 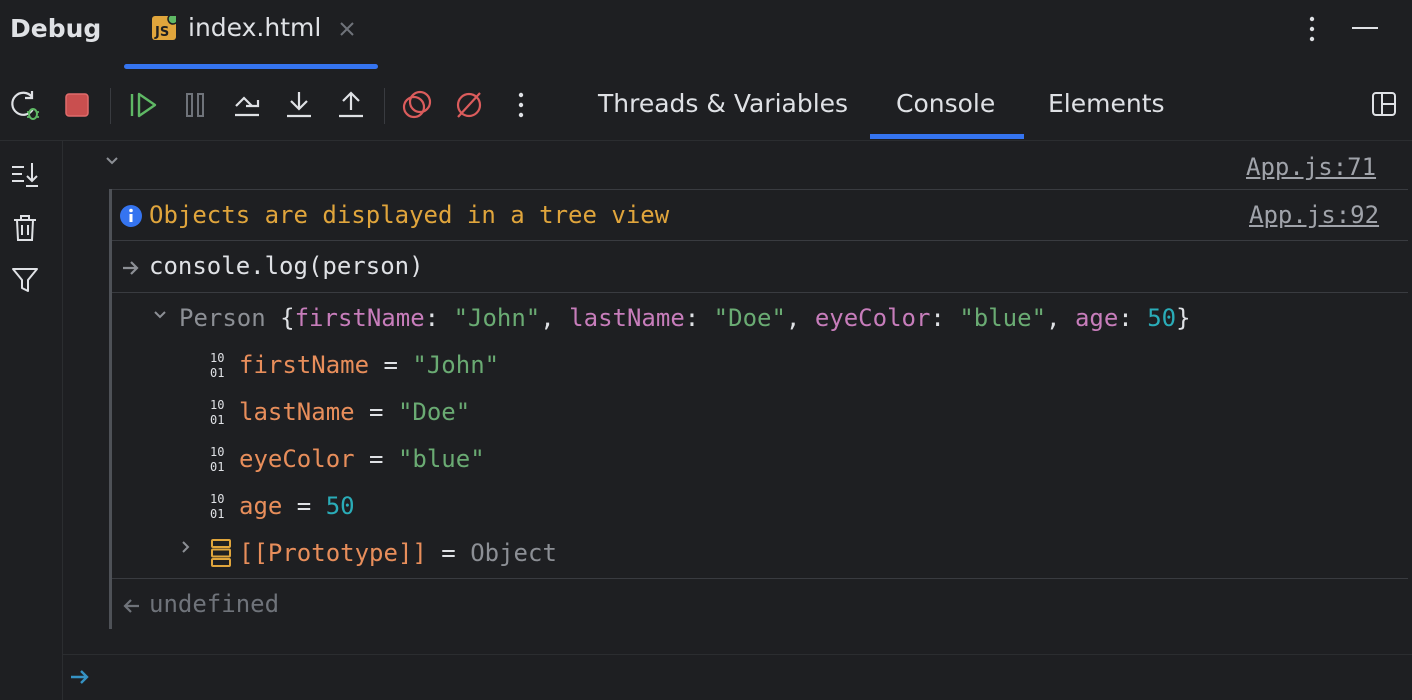 I want to click on arrow-left-icon, so click(x=131, y=606).